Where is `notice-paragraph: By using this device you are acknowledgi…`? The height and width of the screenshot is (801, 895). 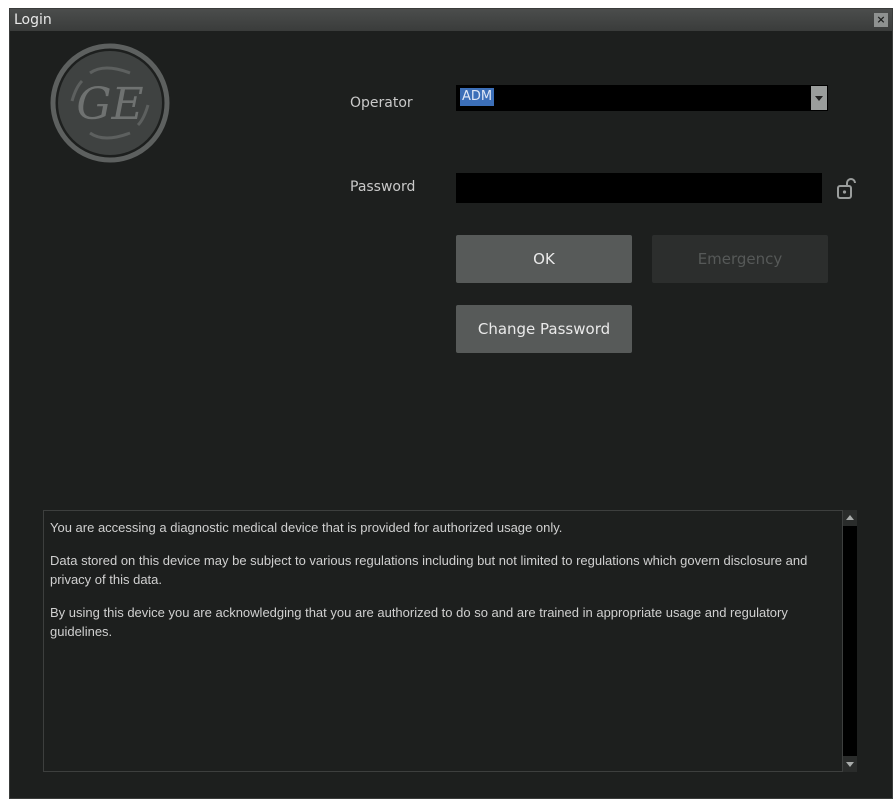 notice-paragraph: By using this device you are acknowledgi… is located at coordinates (419, 622).